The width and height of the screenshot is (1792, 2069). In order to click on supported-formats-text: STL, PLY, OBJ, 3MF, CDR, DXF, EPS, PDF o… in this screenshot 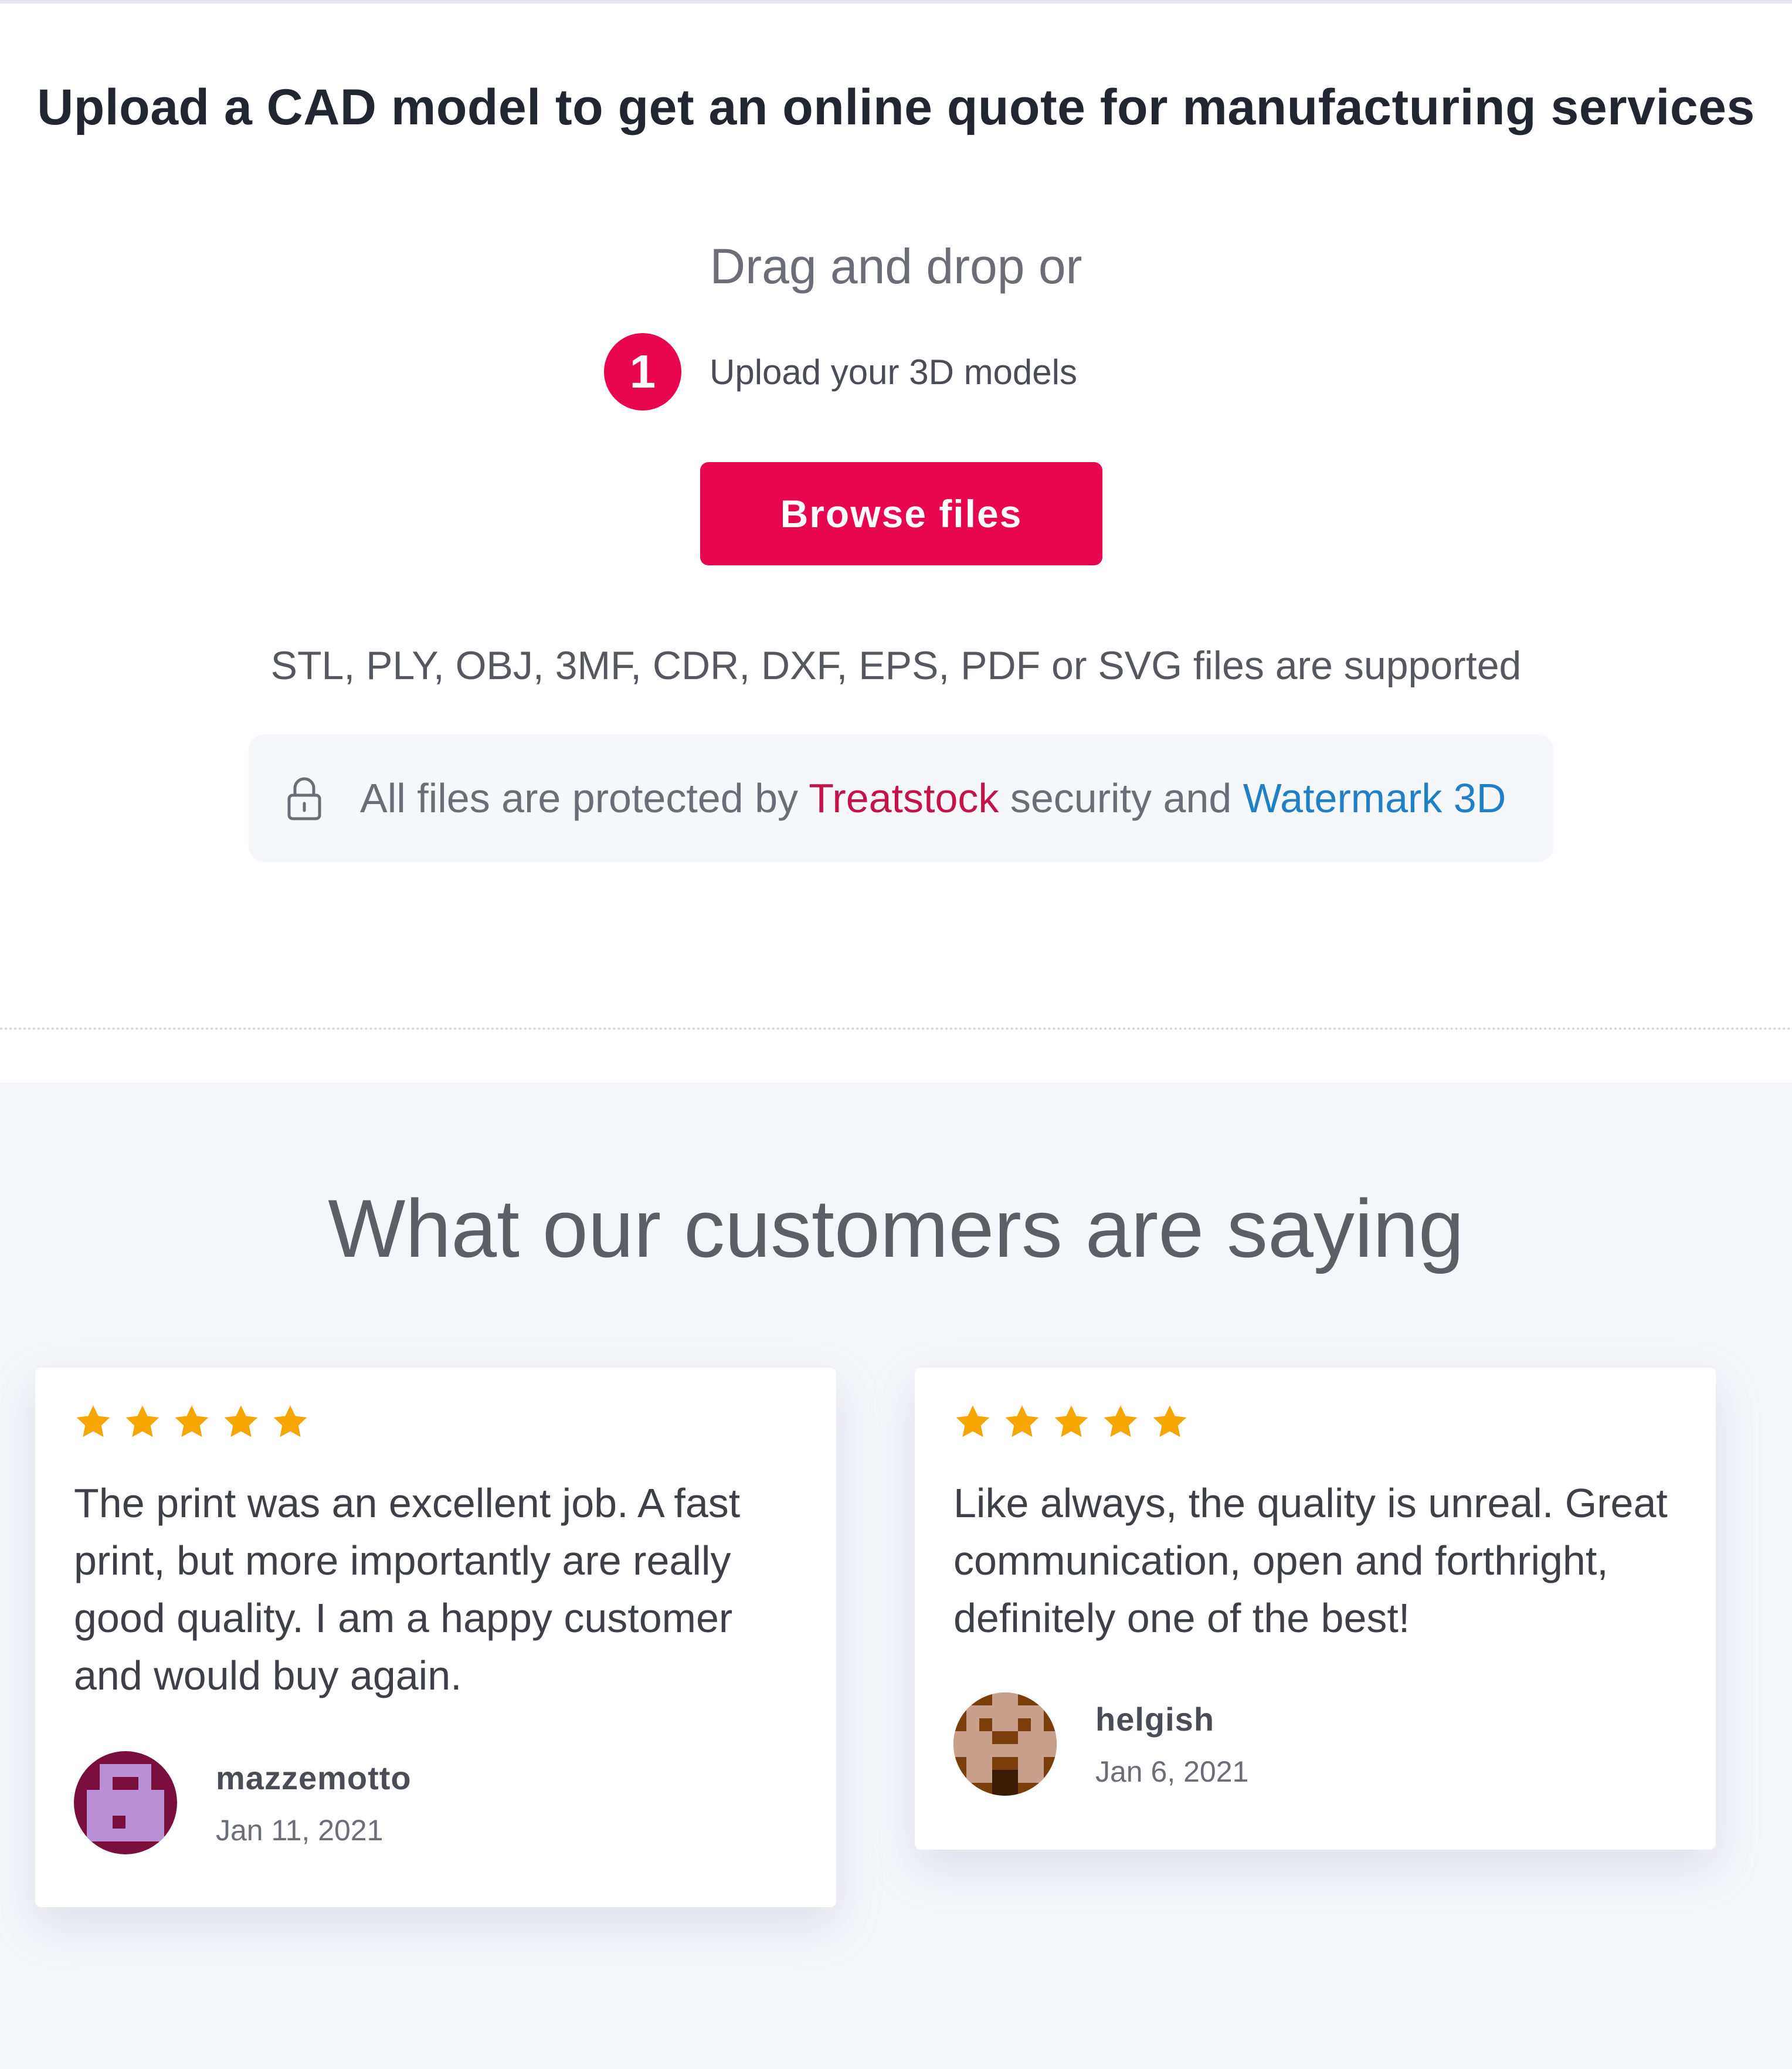, I will do `click(896, 665)`.